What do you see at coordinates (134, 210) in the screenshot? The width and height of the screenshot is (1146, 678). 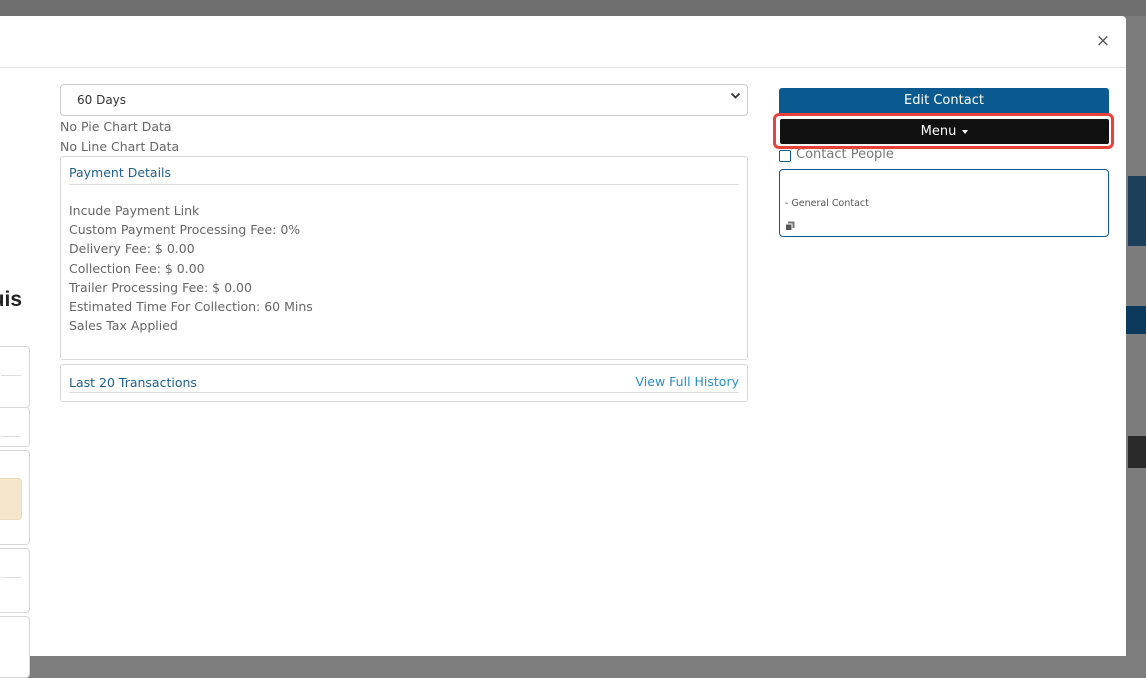 I see `payment-detail-line: Incude Payment Link` at bounding box center [134, 210].